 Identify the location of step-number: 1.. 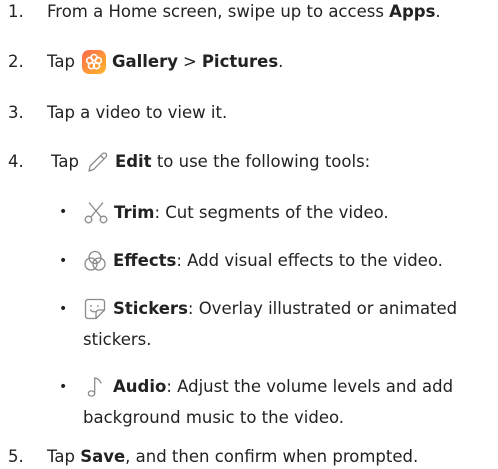
(16, 11).